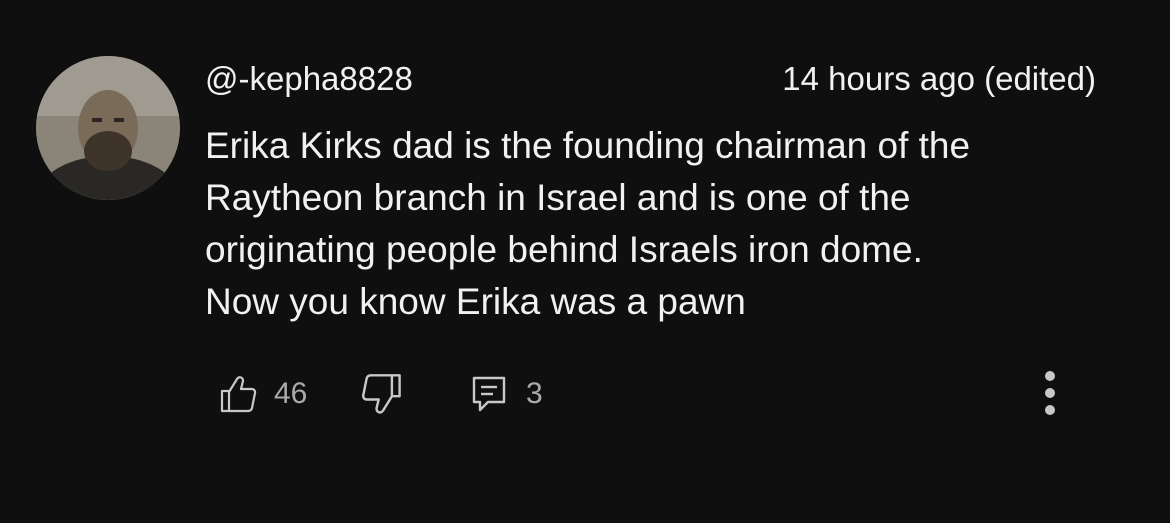  What do you see at coordinates (262, 394) in the screenshot?
I see `like-button: 46` at bounding box center [262, 394].